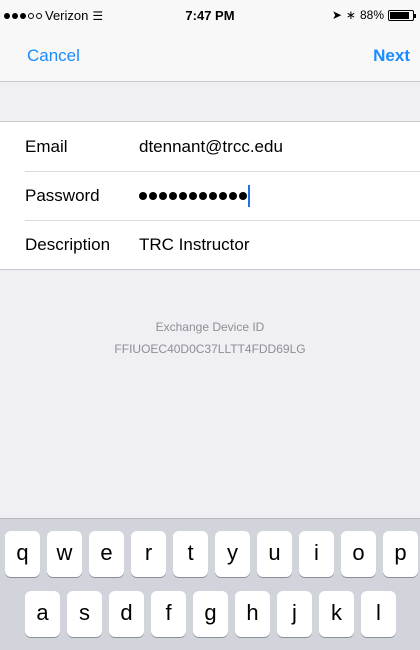 The width and height of the screenshot is (420, 650). What do you see at coordinates (378, 614) in the screenshot?
I see `key-l: l` at bounding box center [378, 614].